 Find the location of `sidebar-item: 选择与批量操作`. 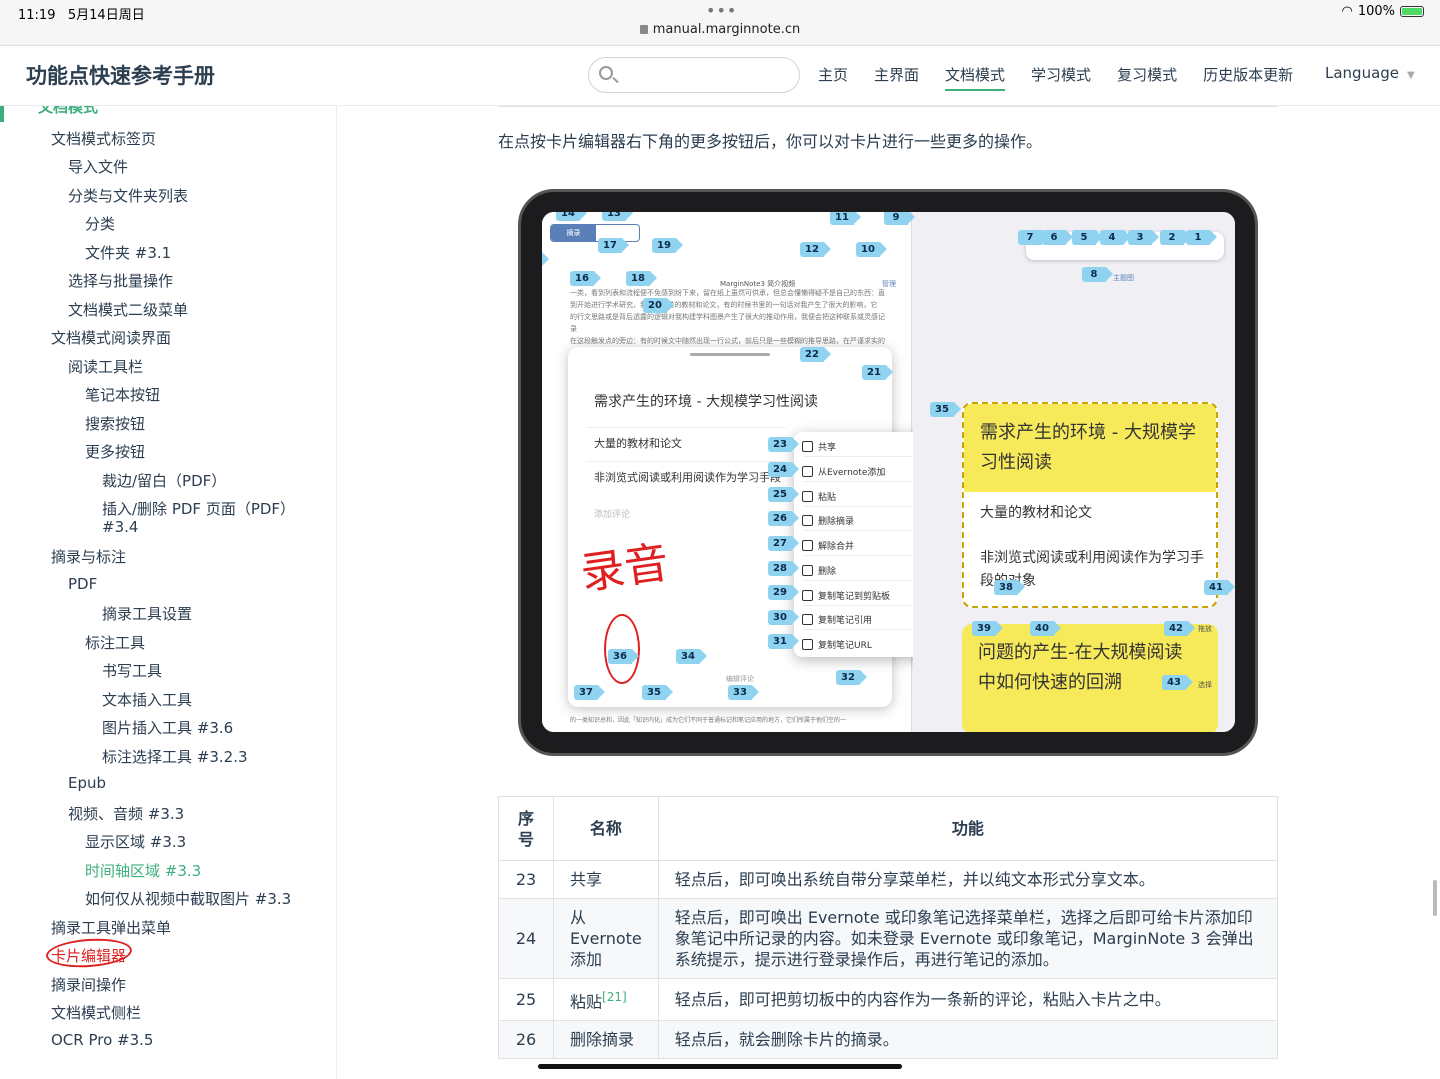

sidebar-item: 选择与批量操作 is located at coordinates (120, 280).